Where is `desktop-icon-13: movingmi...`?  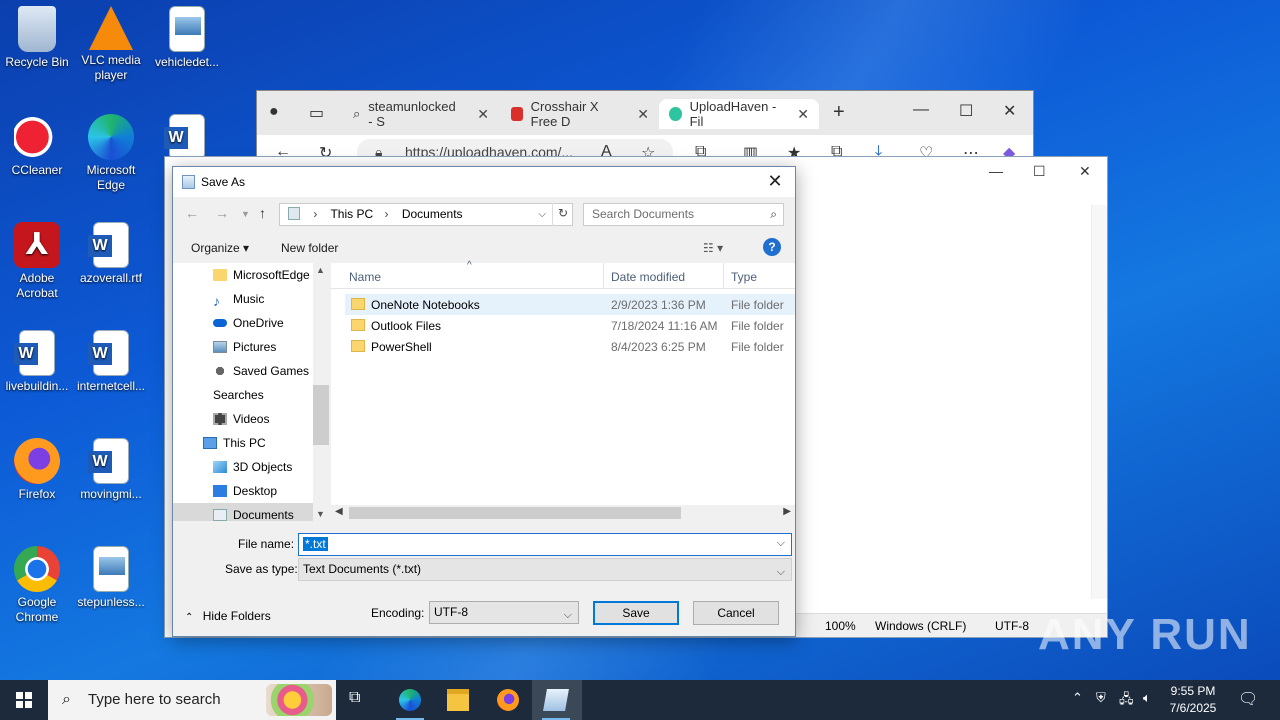 desktop-icon-13: movingmi... is located at coordinates (111, 470).